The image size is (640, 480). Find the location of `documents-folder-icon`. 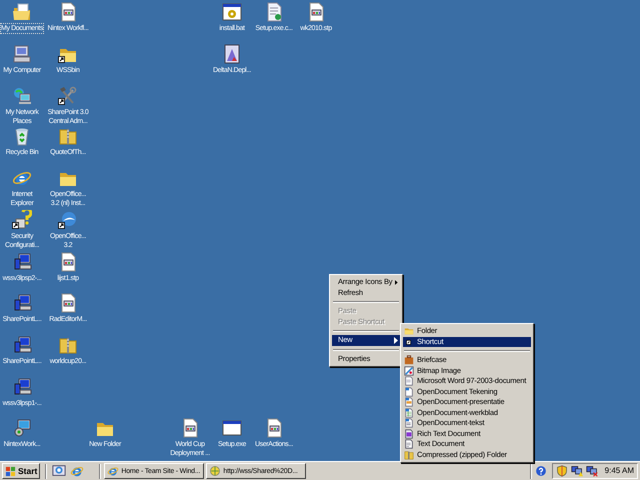

documents-folder-icon is located at coordinates (22, 12).